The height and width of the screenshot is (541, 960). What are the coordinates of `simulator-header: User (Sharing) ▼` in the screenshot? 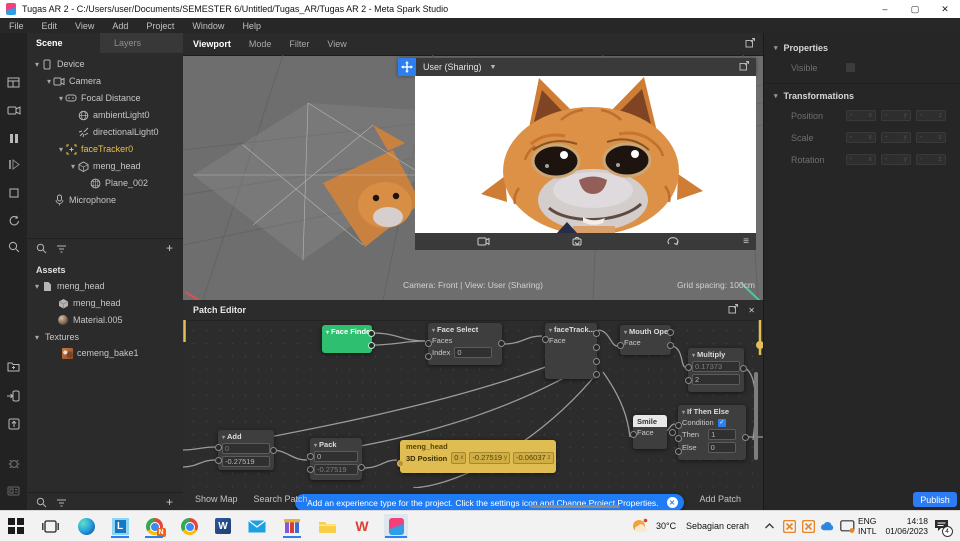 It's located at (577, 67).